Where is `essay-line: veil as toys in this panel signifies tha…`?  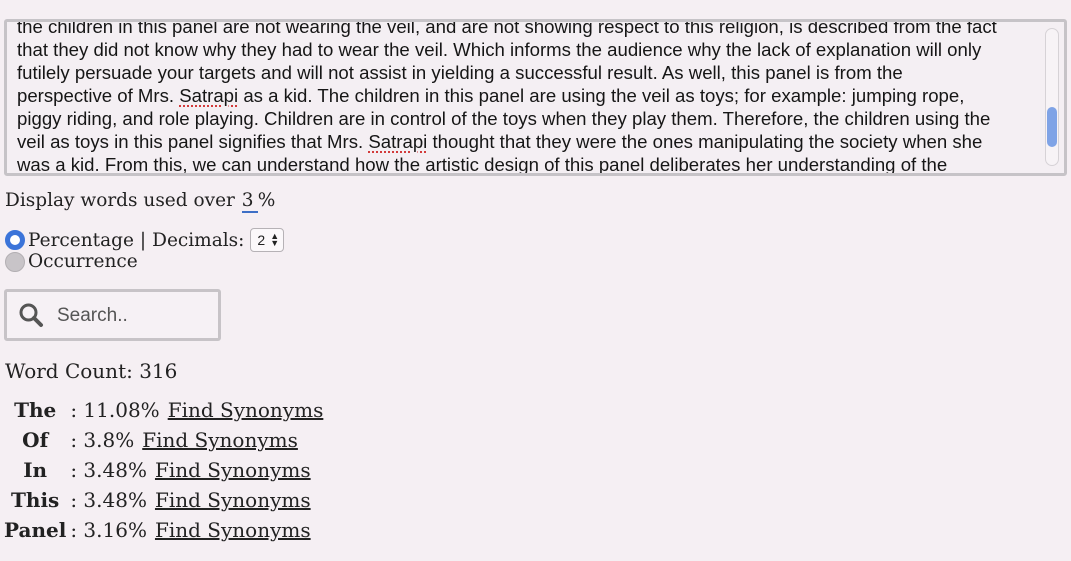
essay-line: veil as toys in this panel signifies tha… is located at coordinates (500, 141).